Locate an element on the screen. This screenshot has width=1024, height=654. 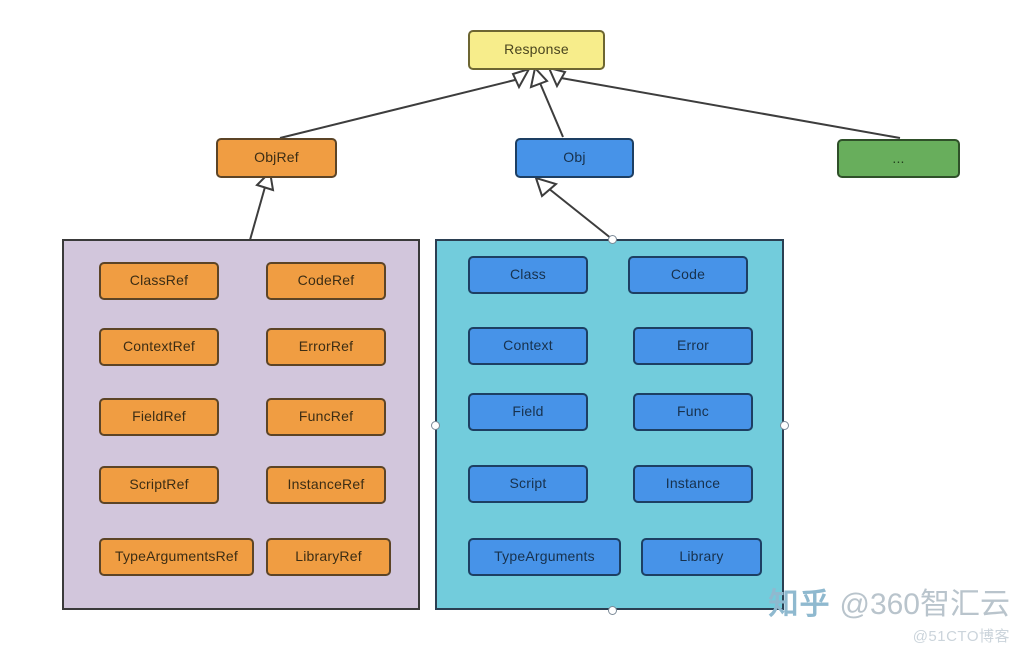
node-func: Func is located at coordinates (693, 412).